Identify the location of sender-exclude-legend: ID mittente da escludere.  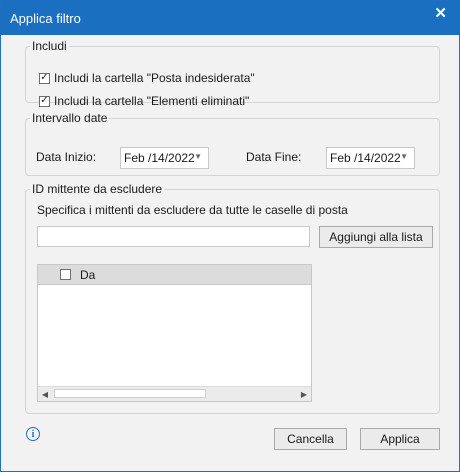
(97, 189).